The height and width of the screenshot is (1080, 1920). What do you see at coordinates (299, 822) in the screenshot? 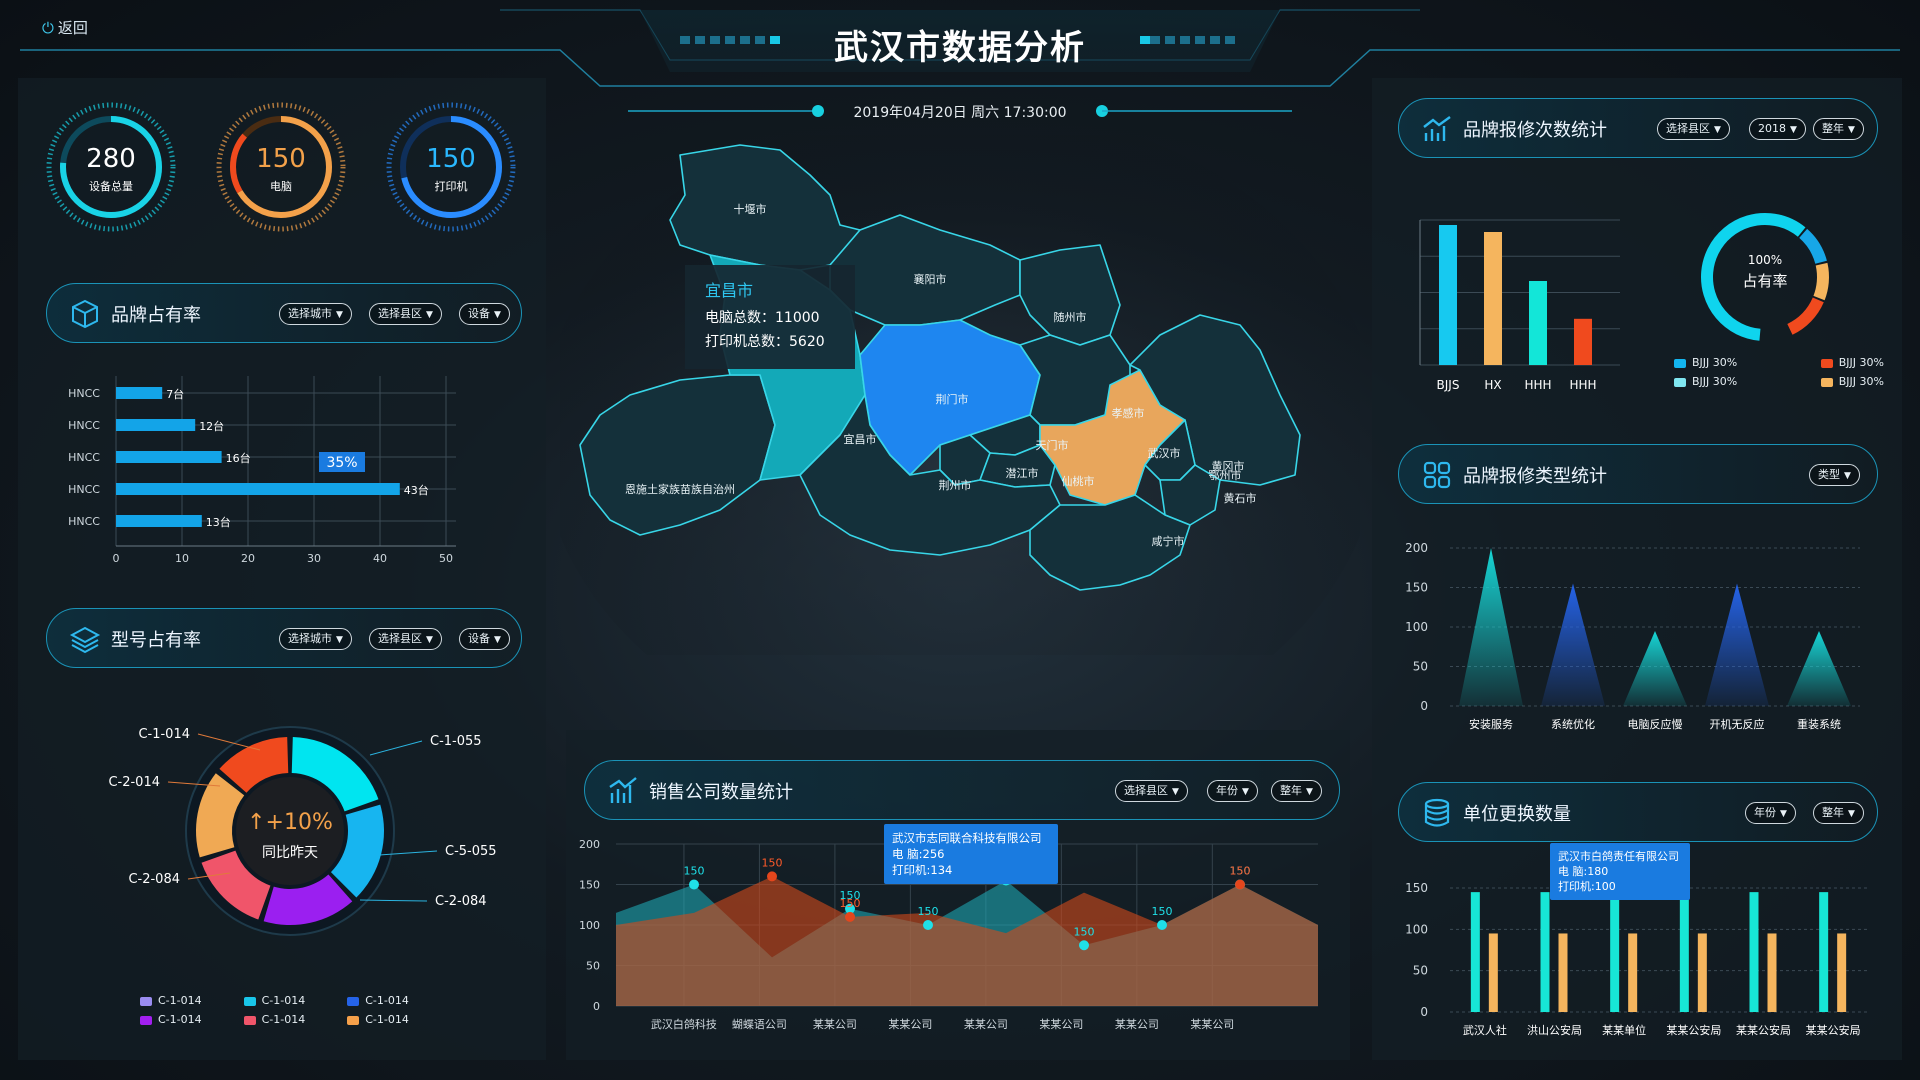
I see `model-center-percent: +10%` at bounding box center [299, 822].